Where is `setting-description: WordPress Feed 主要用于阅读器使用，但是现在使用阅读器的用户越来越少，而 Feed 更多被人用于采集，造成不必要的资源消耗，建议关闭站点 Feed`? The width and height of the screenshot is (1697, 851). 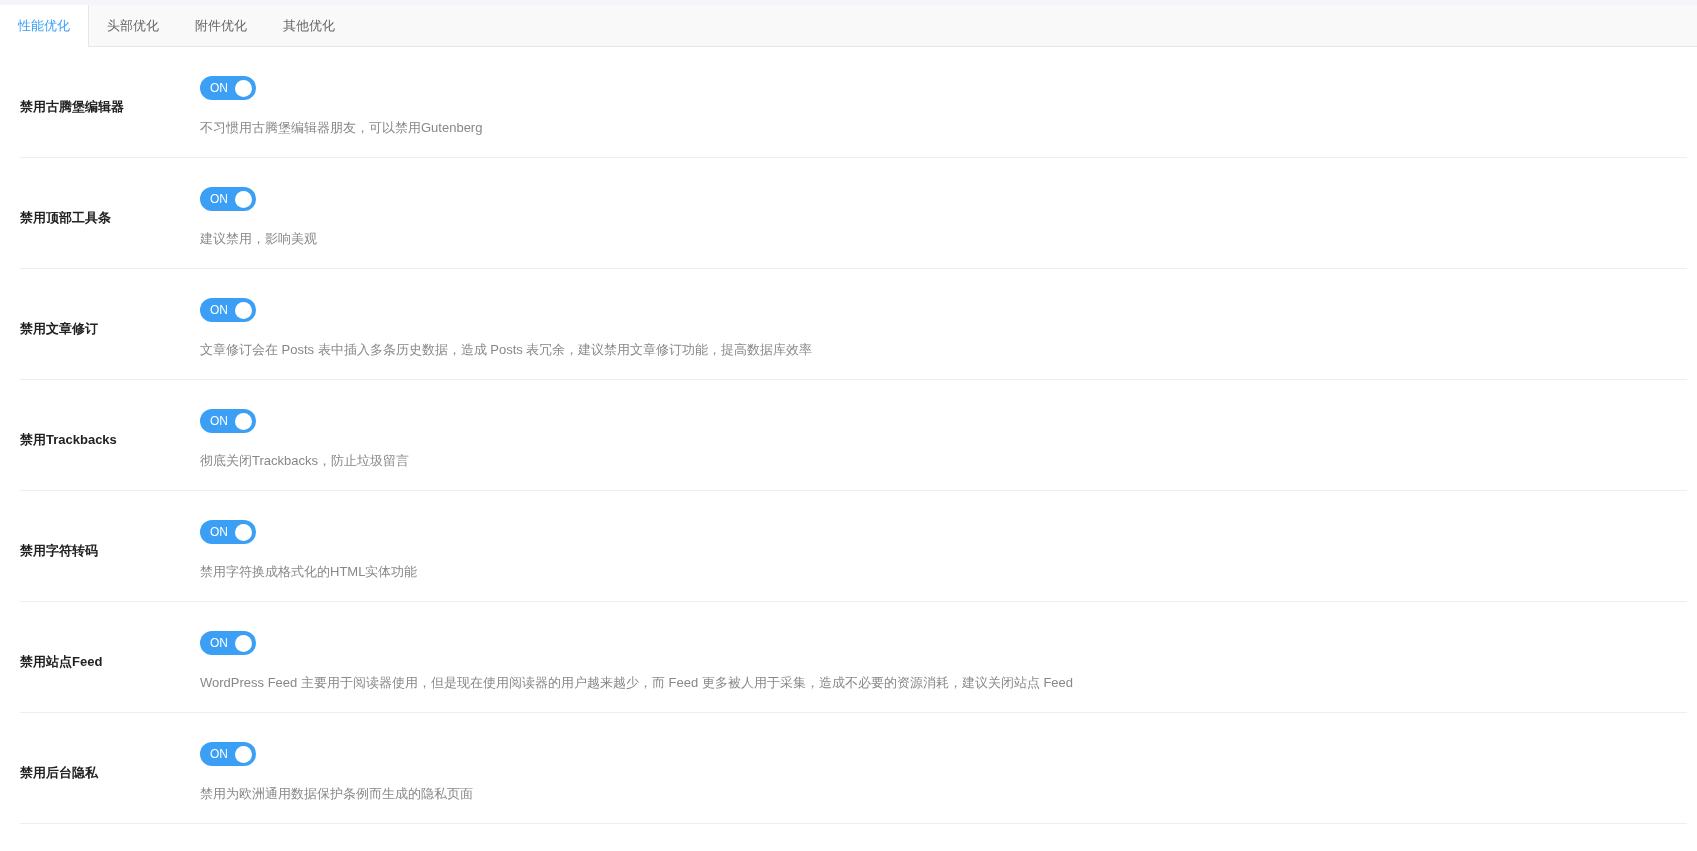 setting-description: WordPress Feed 主要用于阅读器使用，但是现在使用阅读器的用户越来越少，而 Feed 更多被人用于采集，造成不必要的资源消耗，建议关闭站点 Feed is located at coordinates (636, 683).